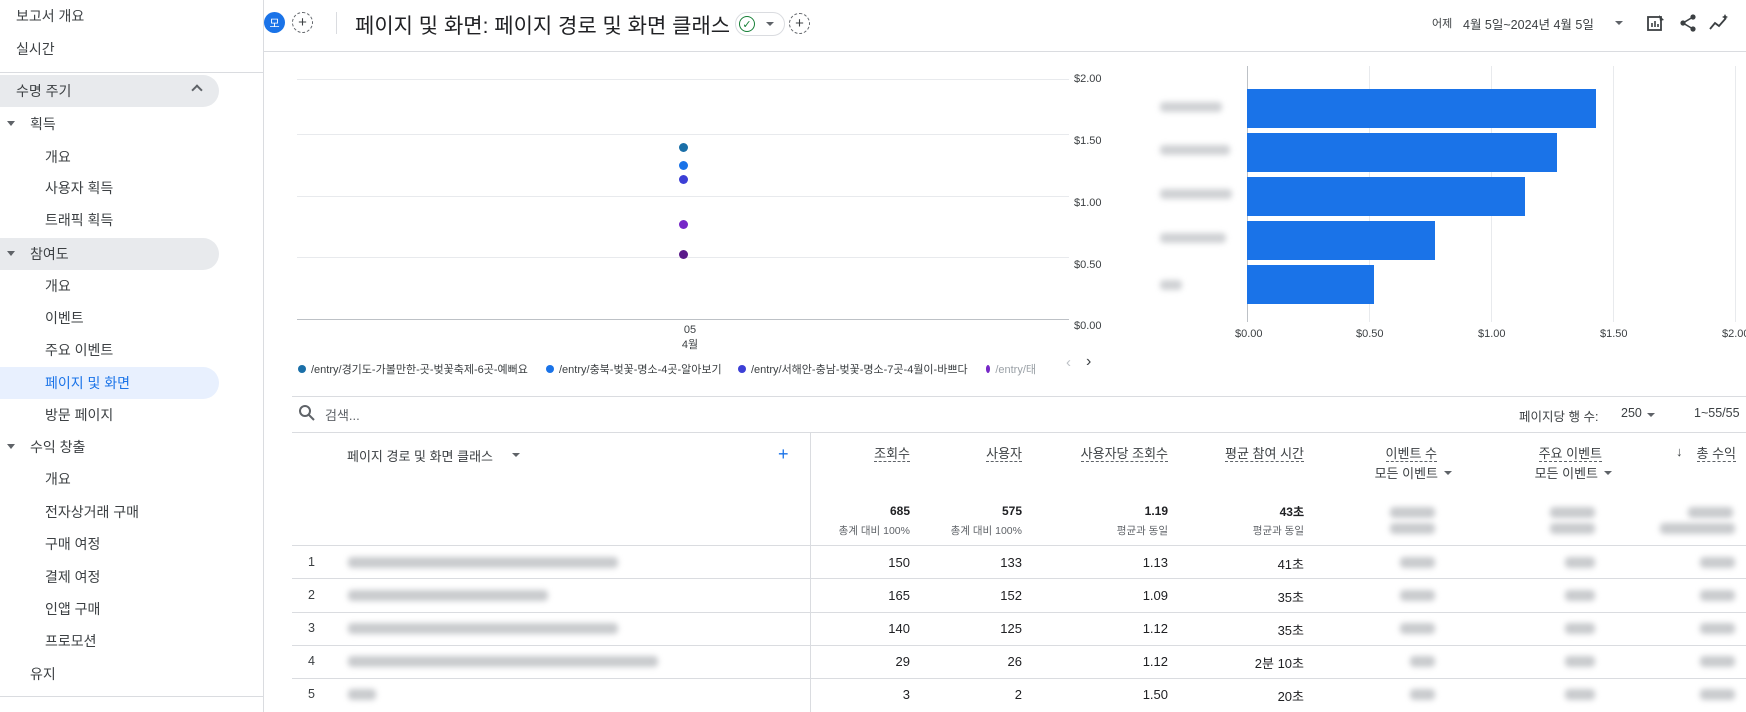 The image size is (1746, 712). I want to click on sidebar-item-traffic-acquisition: 트래픽 획득, so click(56, 220).